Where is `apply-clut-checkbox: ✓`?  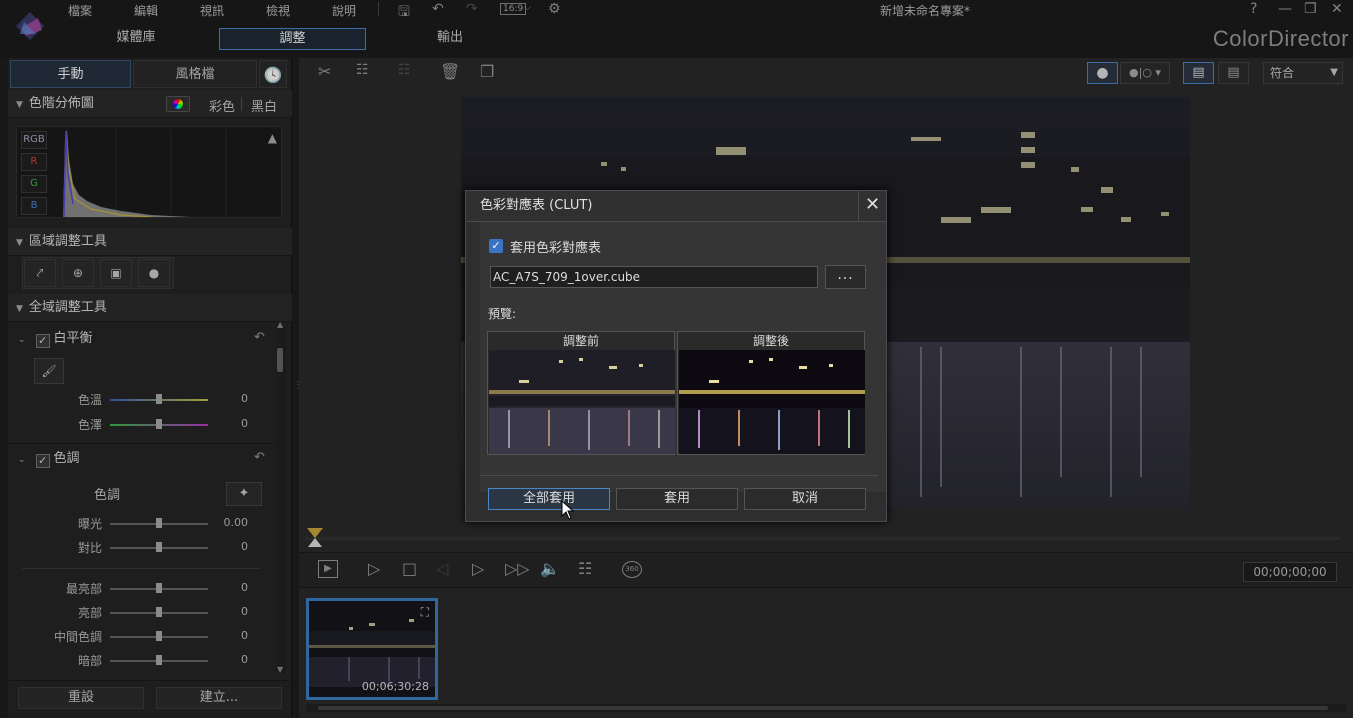 apply-clut-checkbox: ✓ is located at coordinates (496, 246).